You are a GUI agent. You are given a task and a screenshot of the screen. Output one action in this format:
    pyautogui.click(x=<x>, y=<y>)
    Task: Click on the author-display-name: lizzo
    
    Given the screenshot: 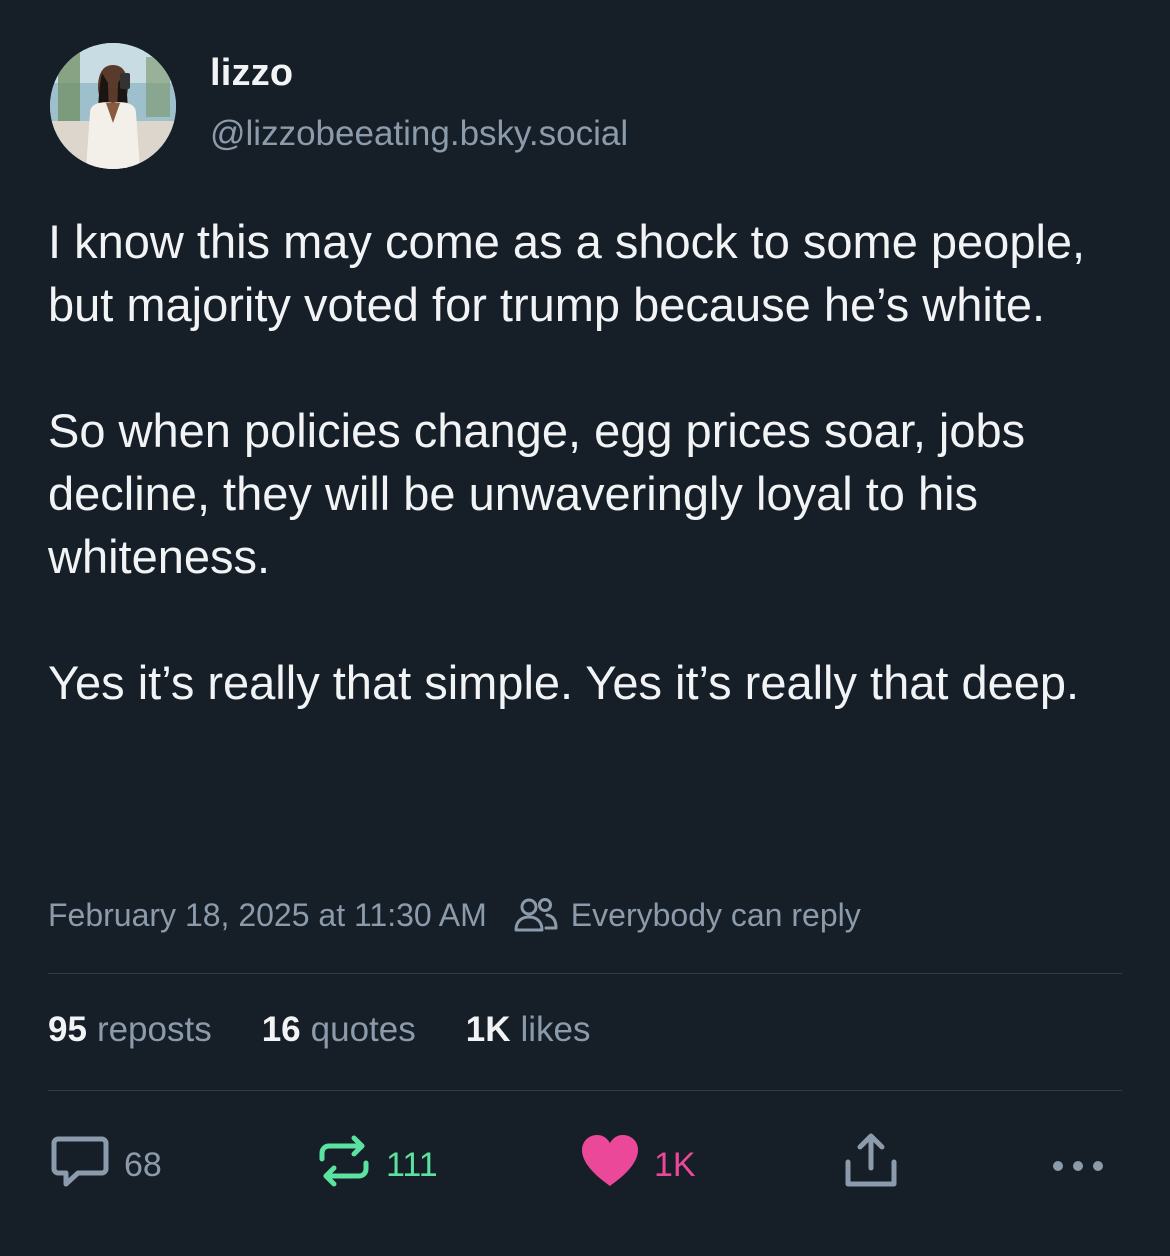 What is the action you would take?
    pyautogui.click(x=251, y=73)
    